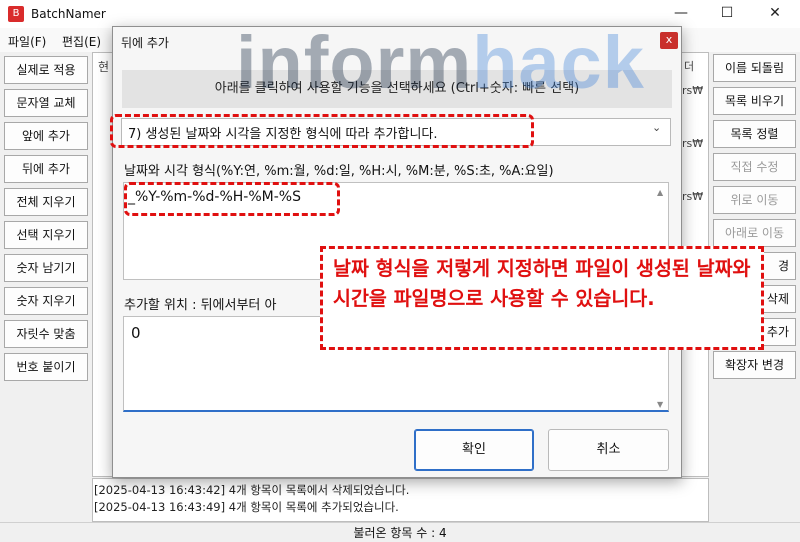 Image resolution: width=800 pixels, height=542 pixels. I want to click on select-highlight, so click(322, 131).